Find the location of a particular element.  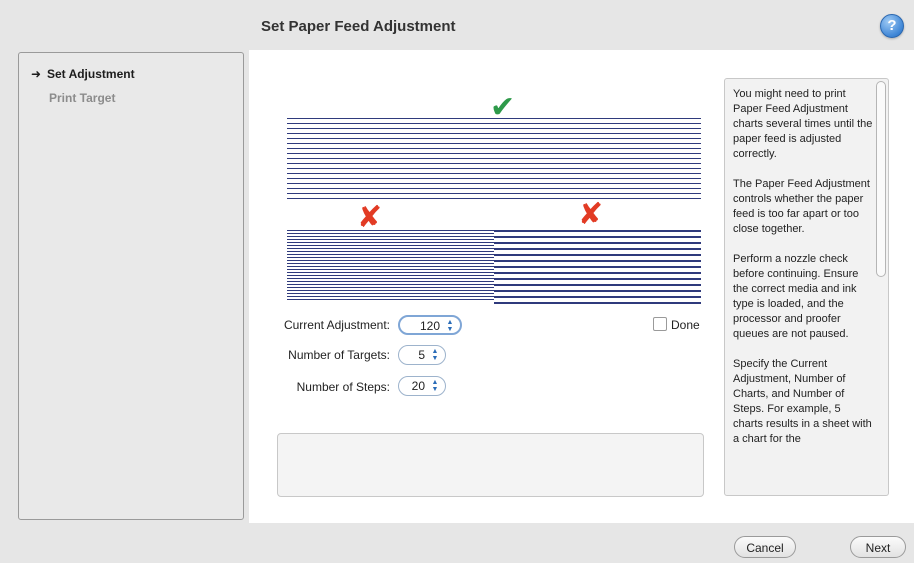

scrollbar-thumb is located at coordinates (881, 179).